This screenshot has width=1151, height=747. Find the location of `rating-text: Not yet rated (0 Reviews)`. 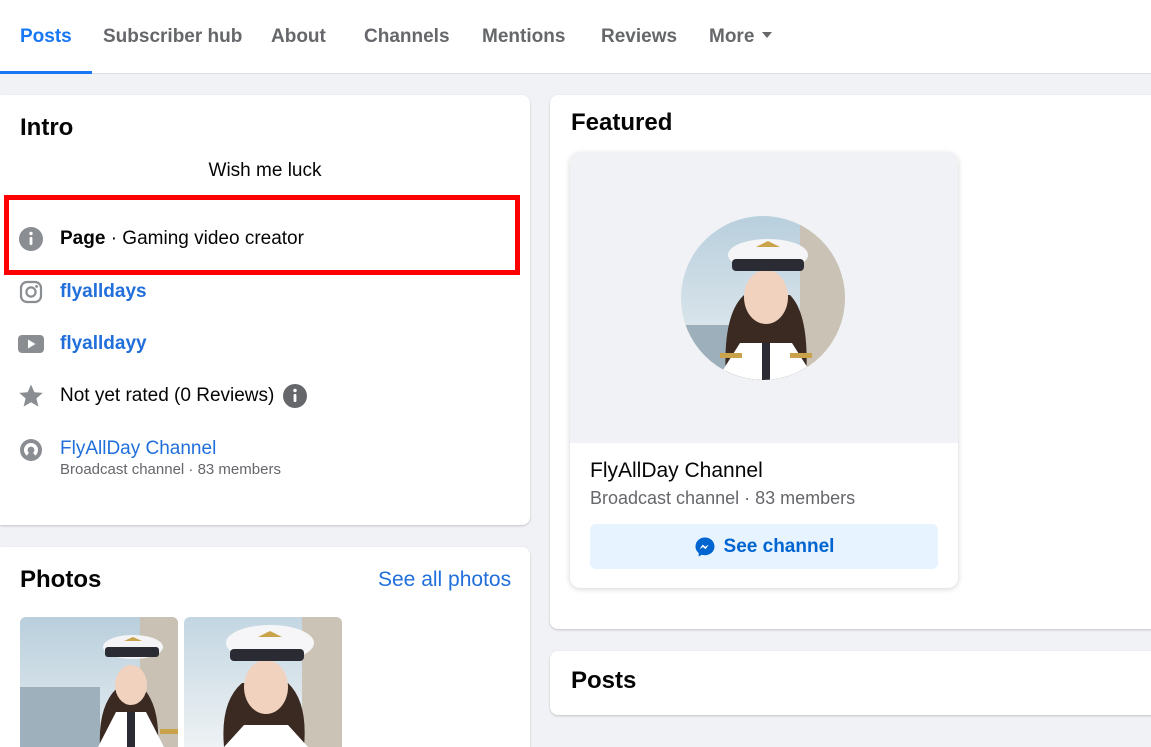

rating-text: Not yet rated (0 Reviews) is located at coordinates (167, 395).